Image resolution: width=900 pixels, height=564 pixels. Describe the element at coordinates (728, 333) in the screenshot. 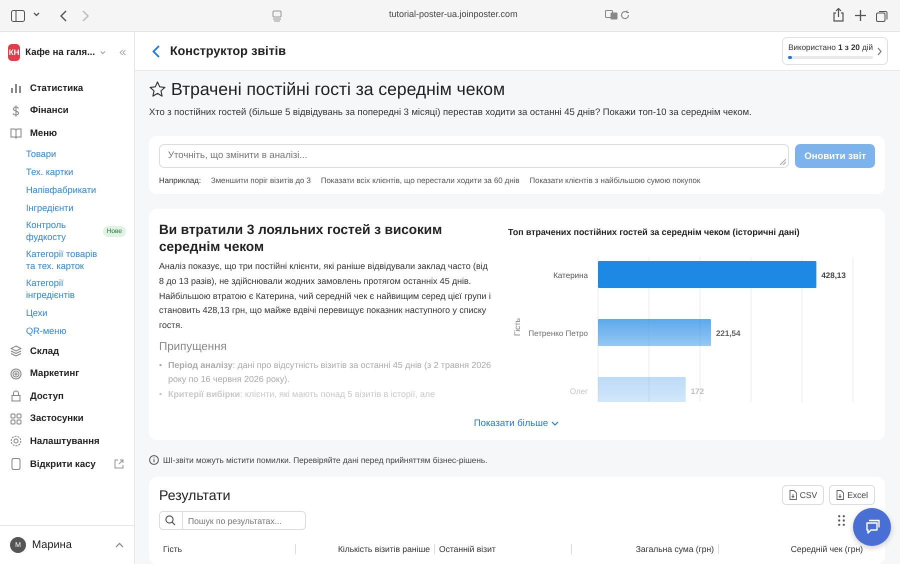

I see `value-label: 221,54` at that location.